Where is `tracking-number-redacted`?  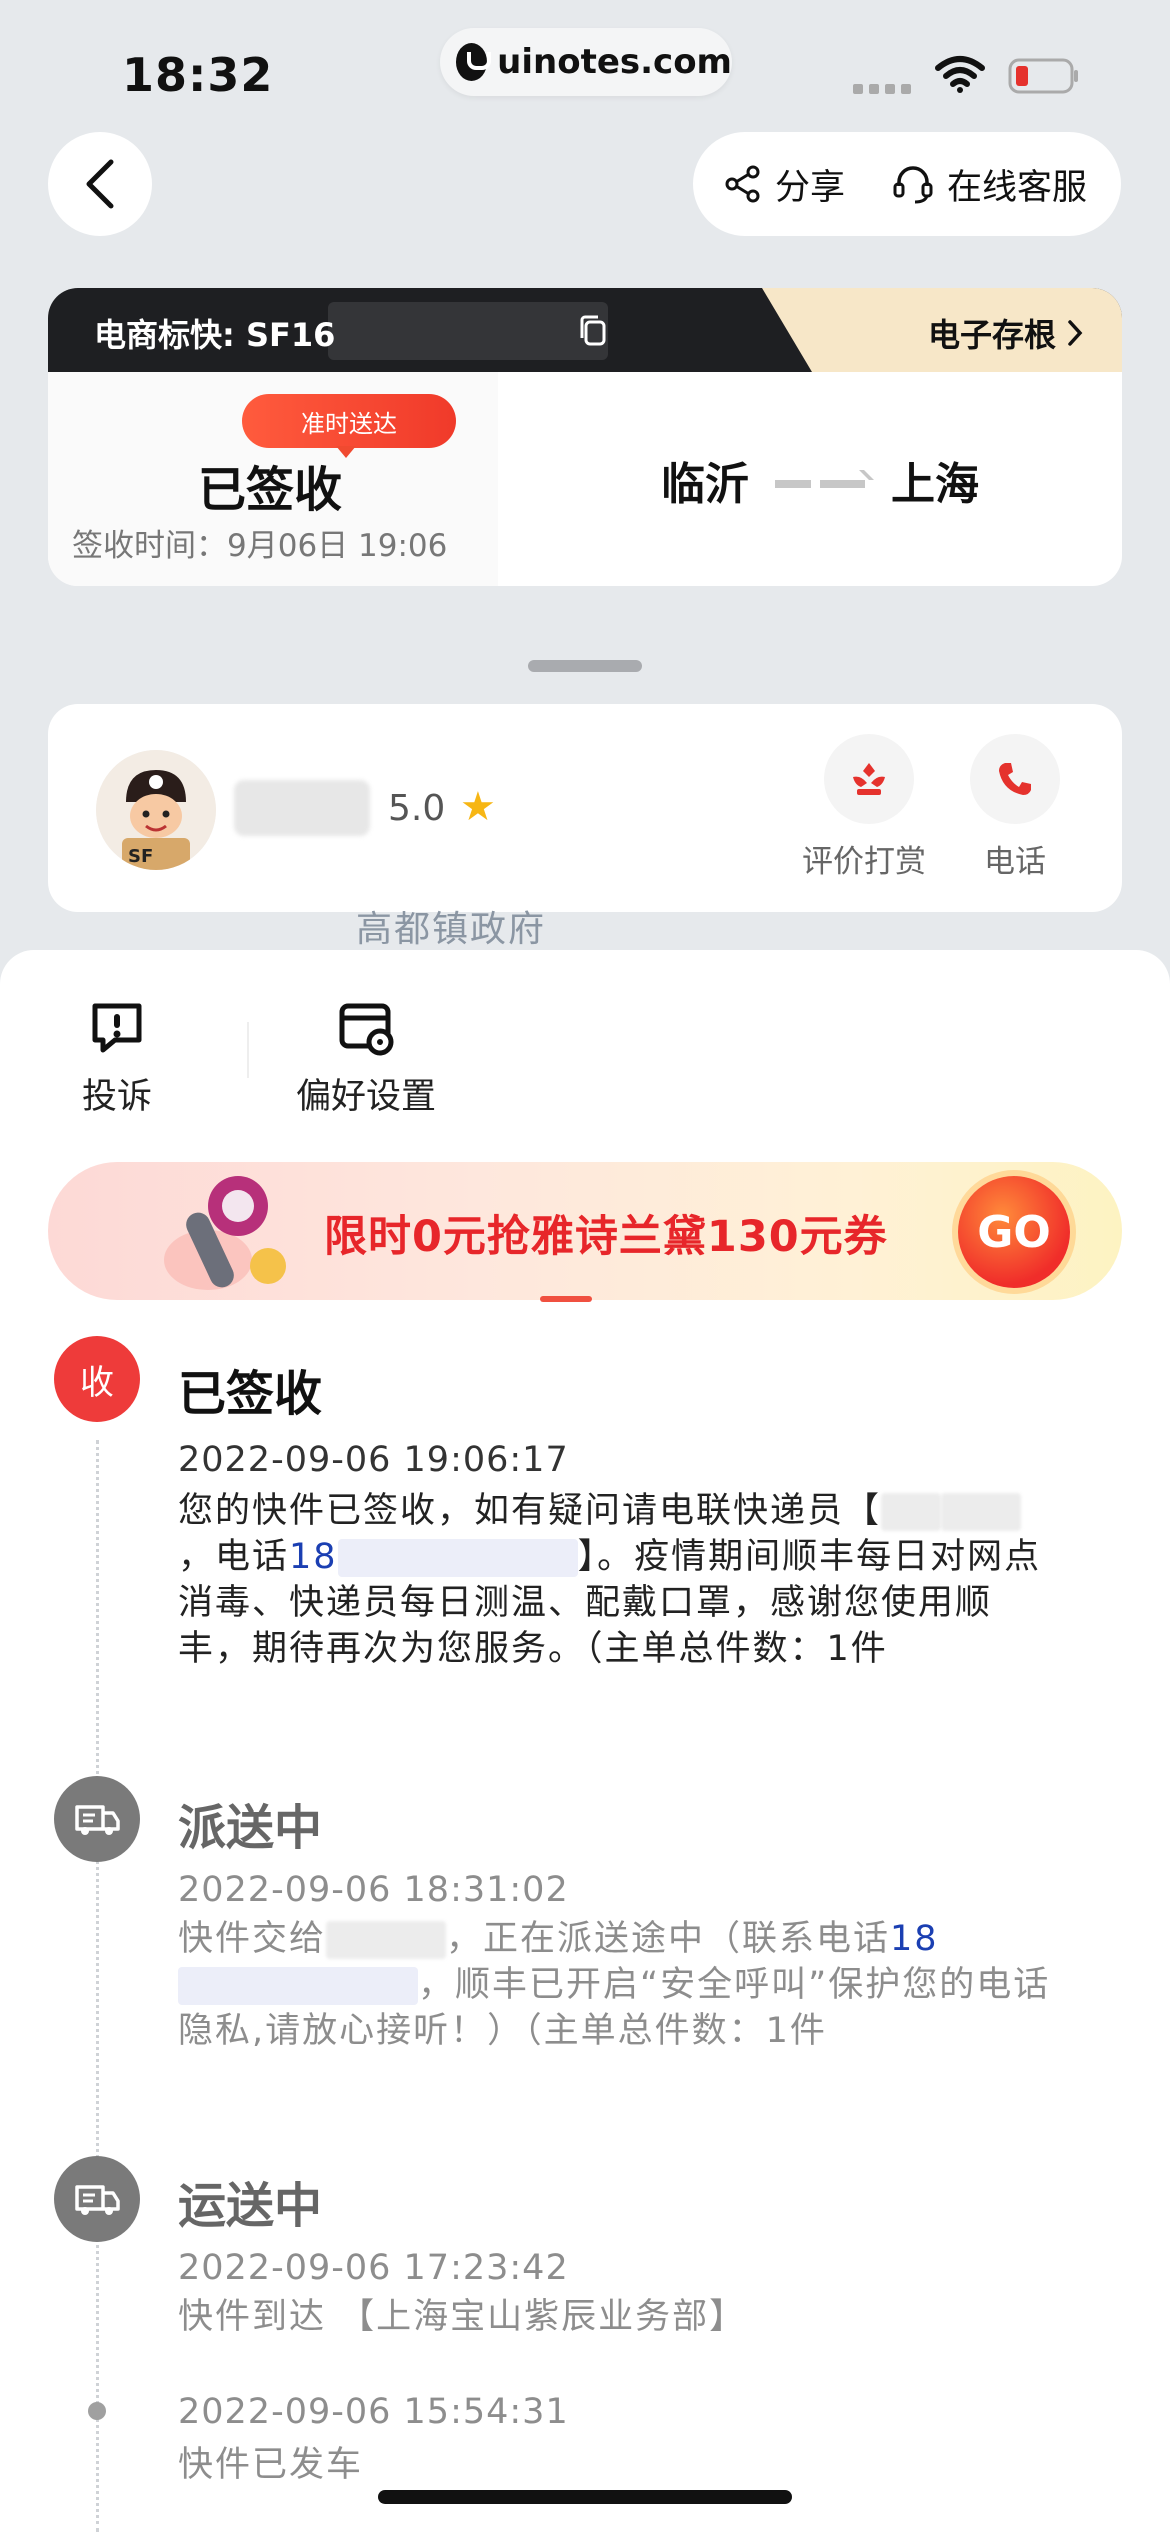
tracking-number-redacted is located at coordinates (468, 331).